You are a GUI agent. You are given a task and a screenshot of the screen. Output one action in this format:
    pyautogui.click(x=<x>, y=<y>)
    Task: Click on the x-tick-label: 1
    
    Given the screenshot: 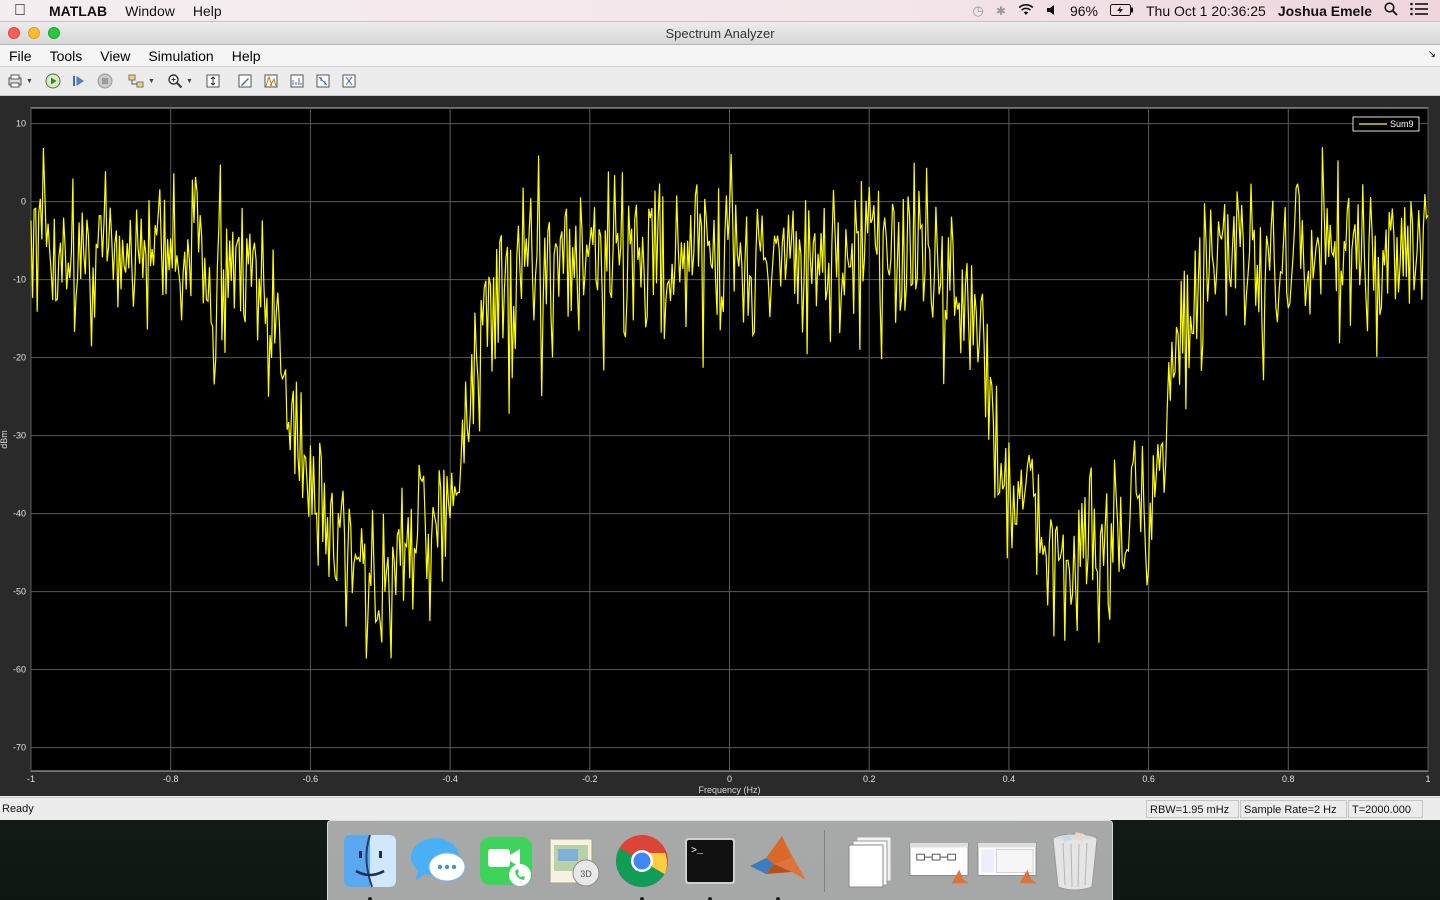 What is the action you would take?
    pyautogui.click(x=1427, y=779)
    